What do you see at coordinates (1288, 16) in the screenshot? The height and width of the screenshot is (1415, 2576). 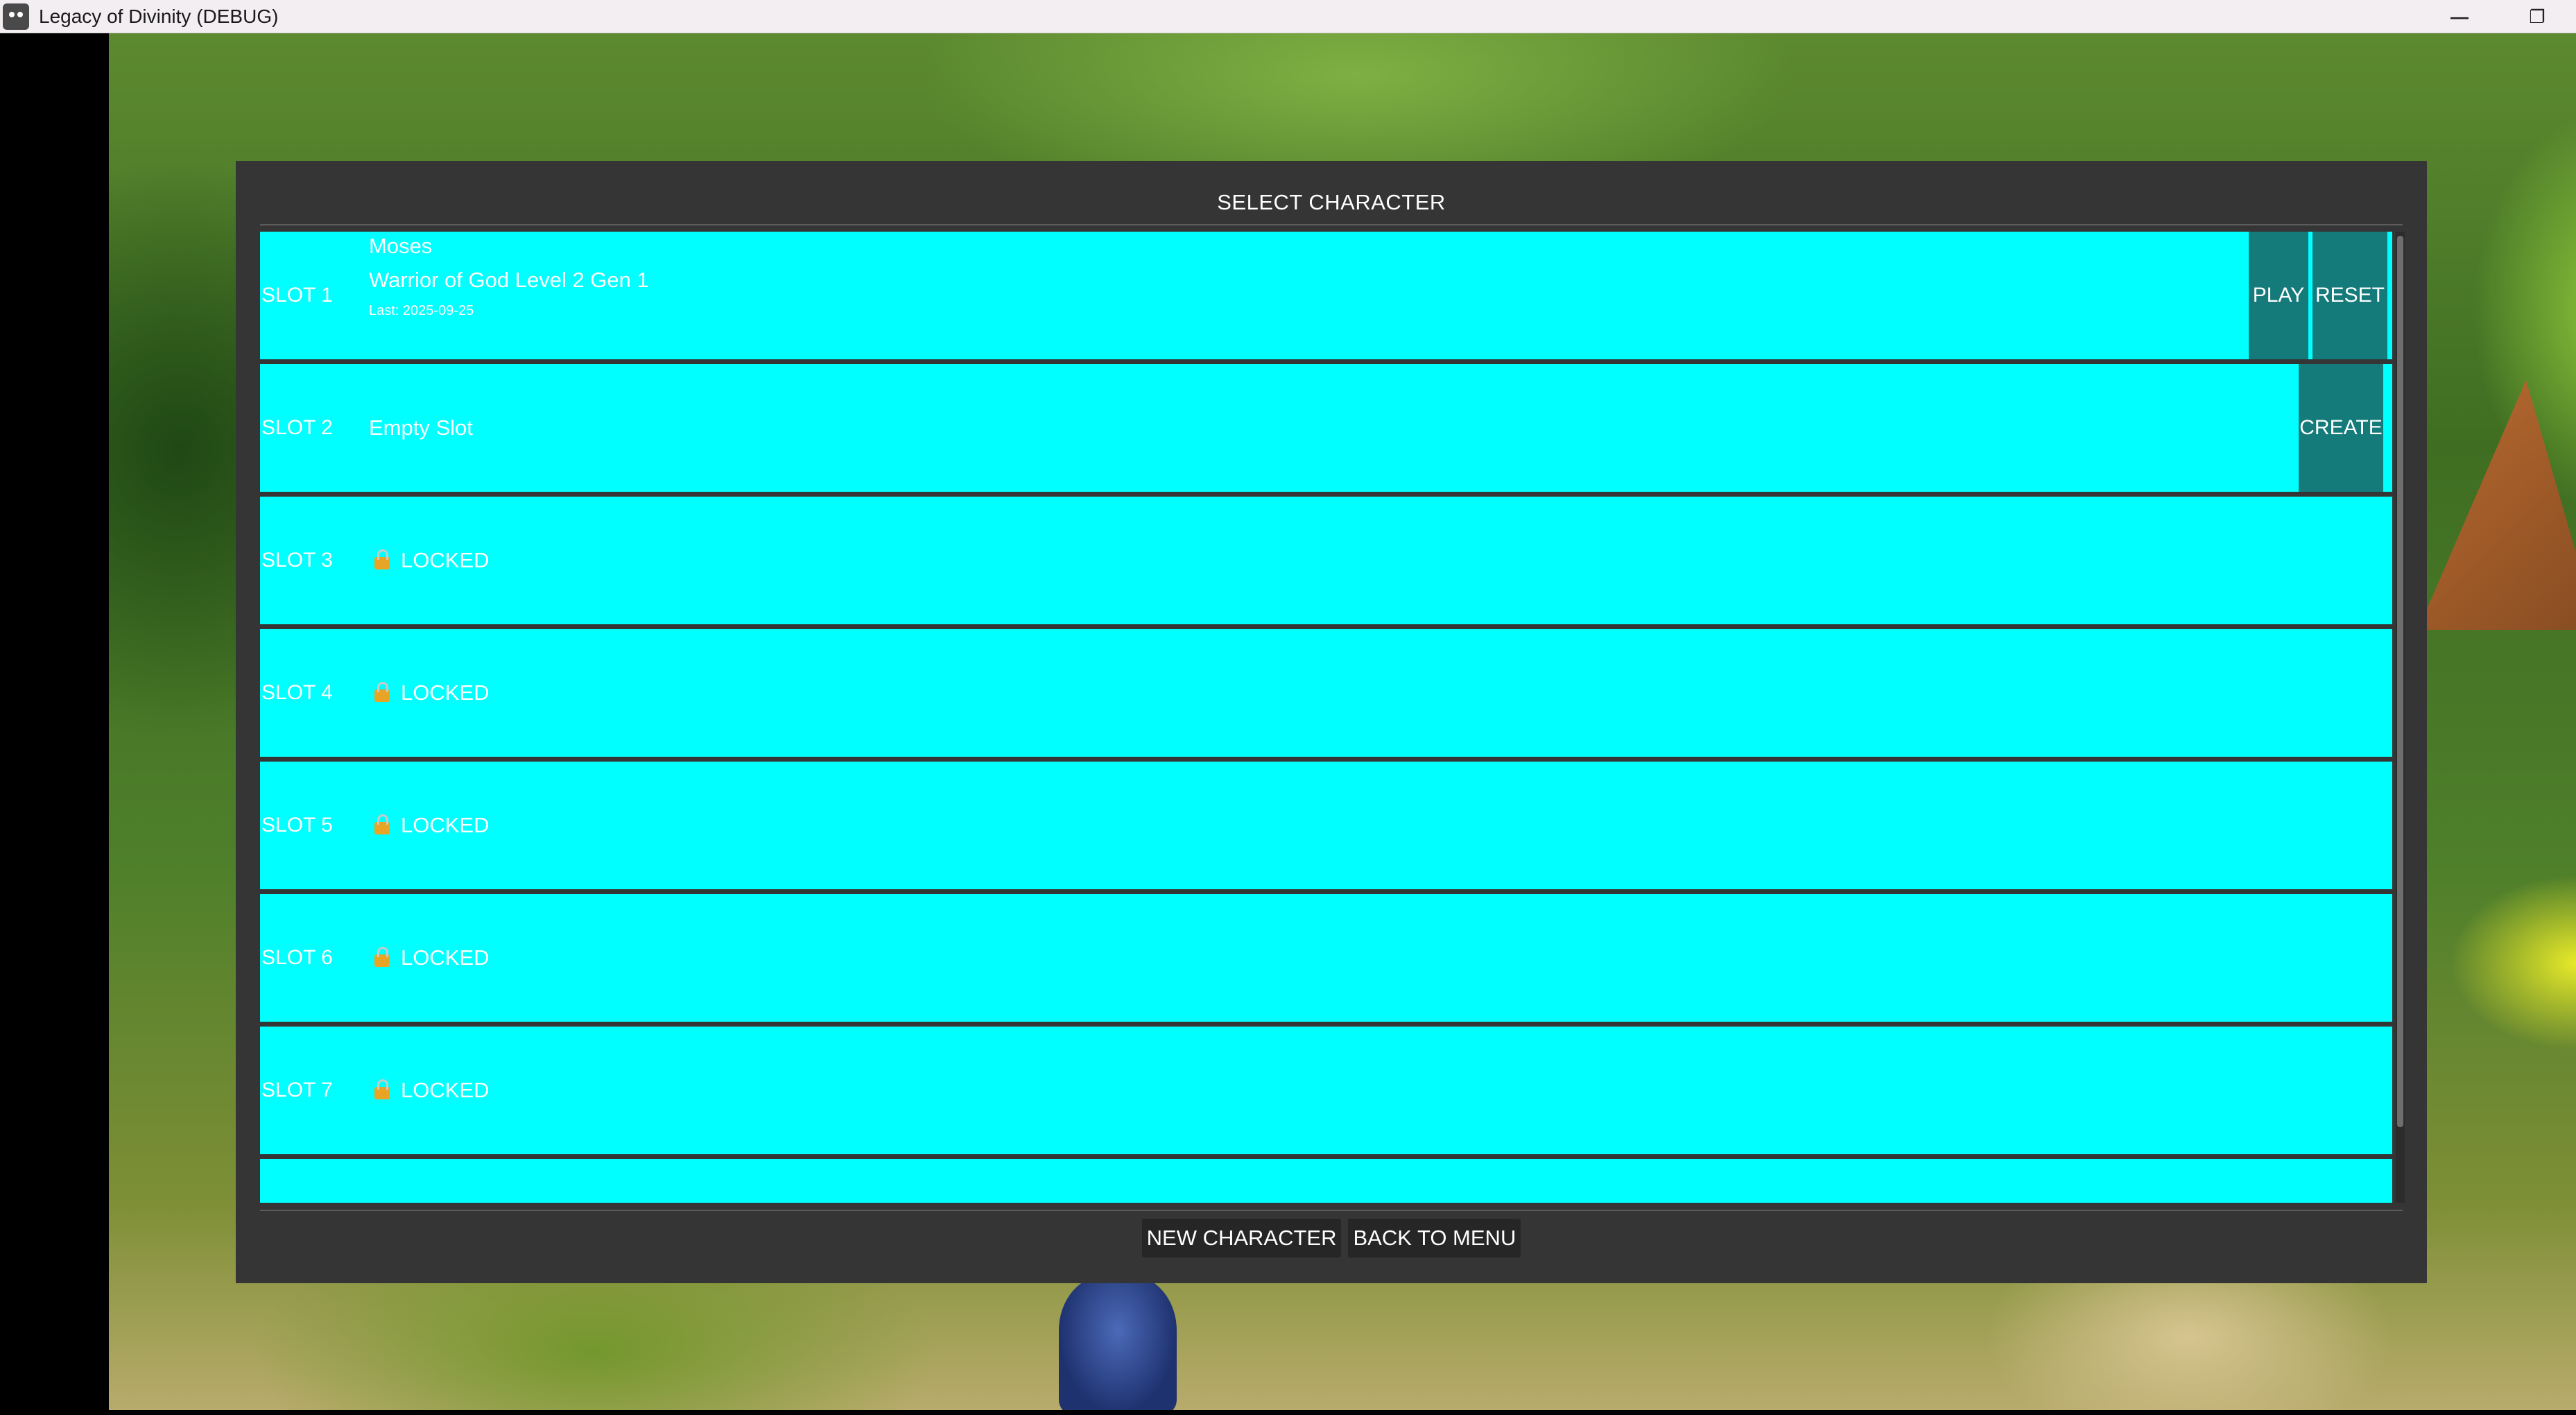 I see `window-titlebar: Legacy of Divinity (DEBUG) — ❐` at bounding box center [1288, 16].